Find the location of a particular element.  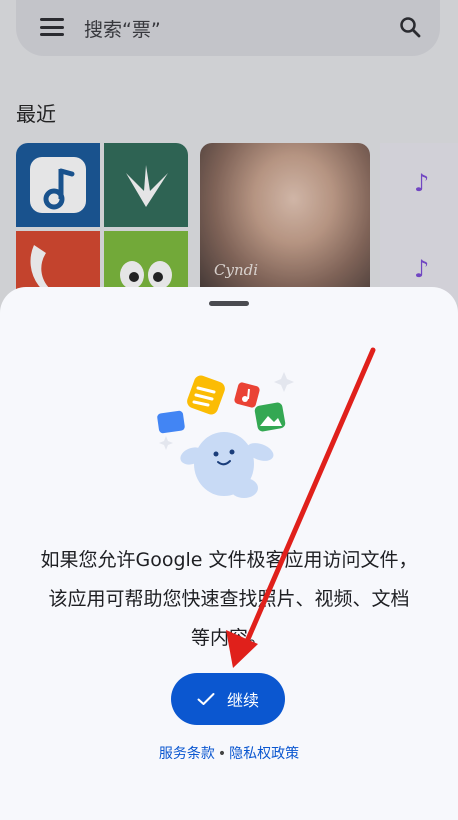

legal-links: 服务条款 • 隐私权政策 is located at coordinates (229, 753).